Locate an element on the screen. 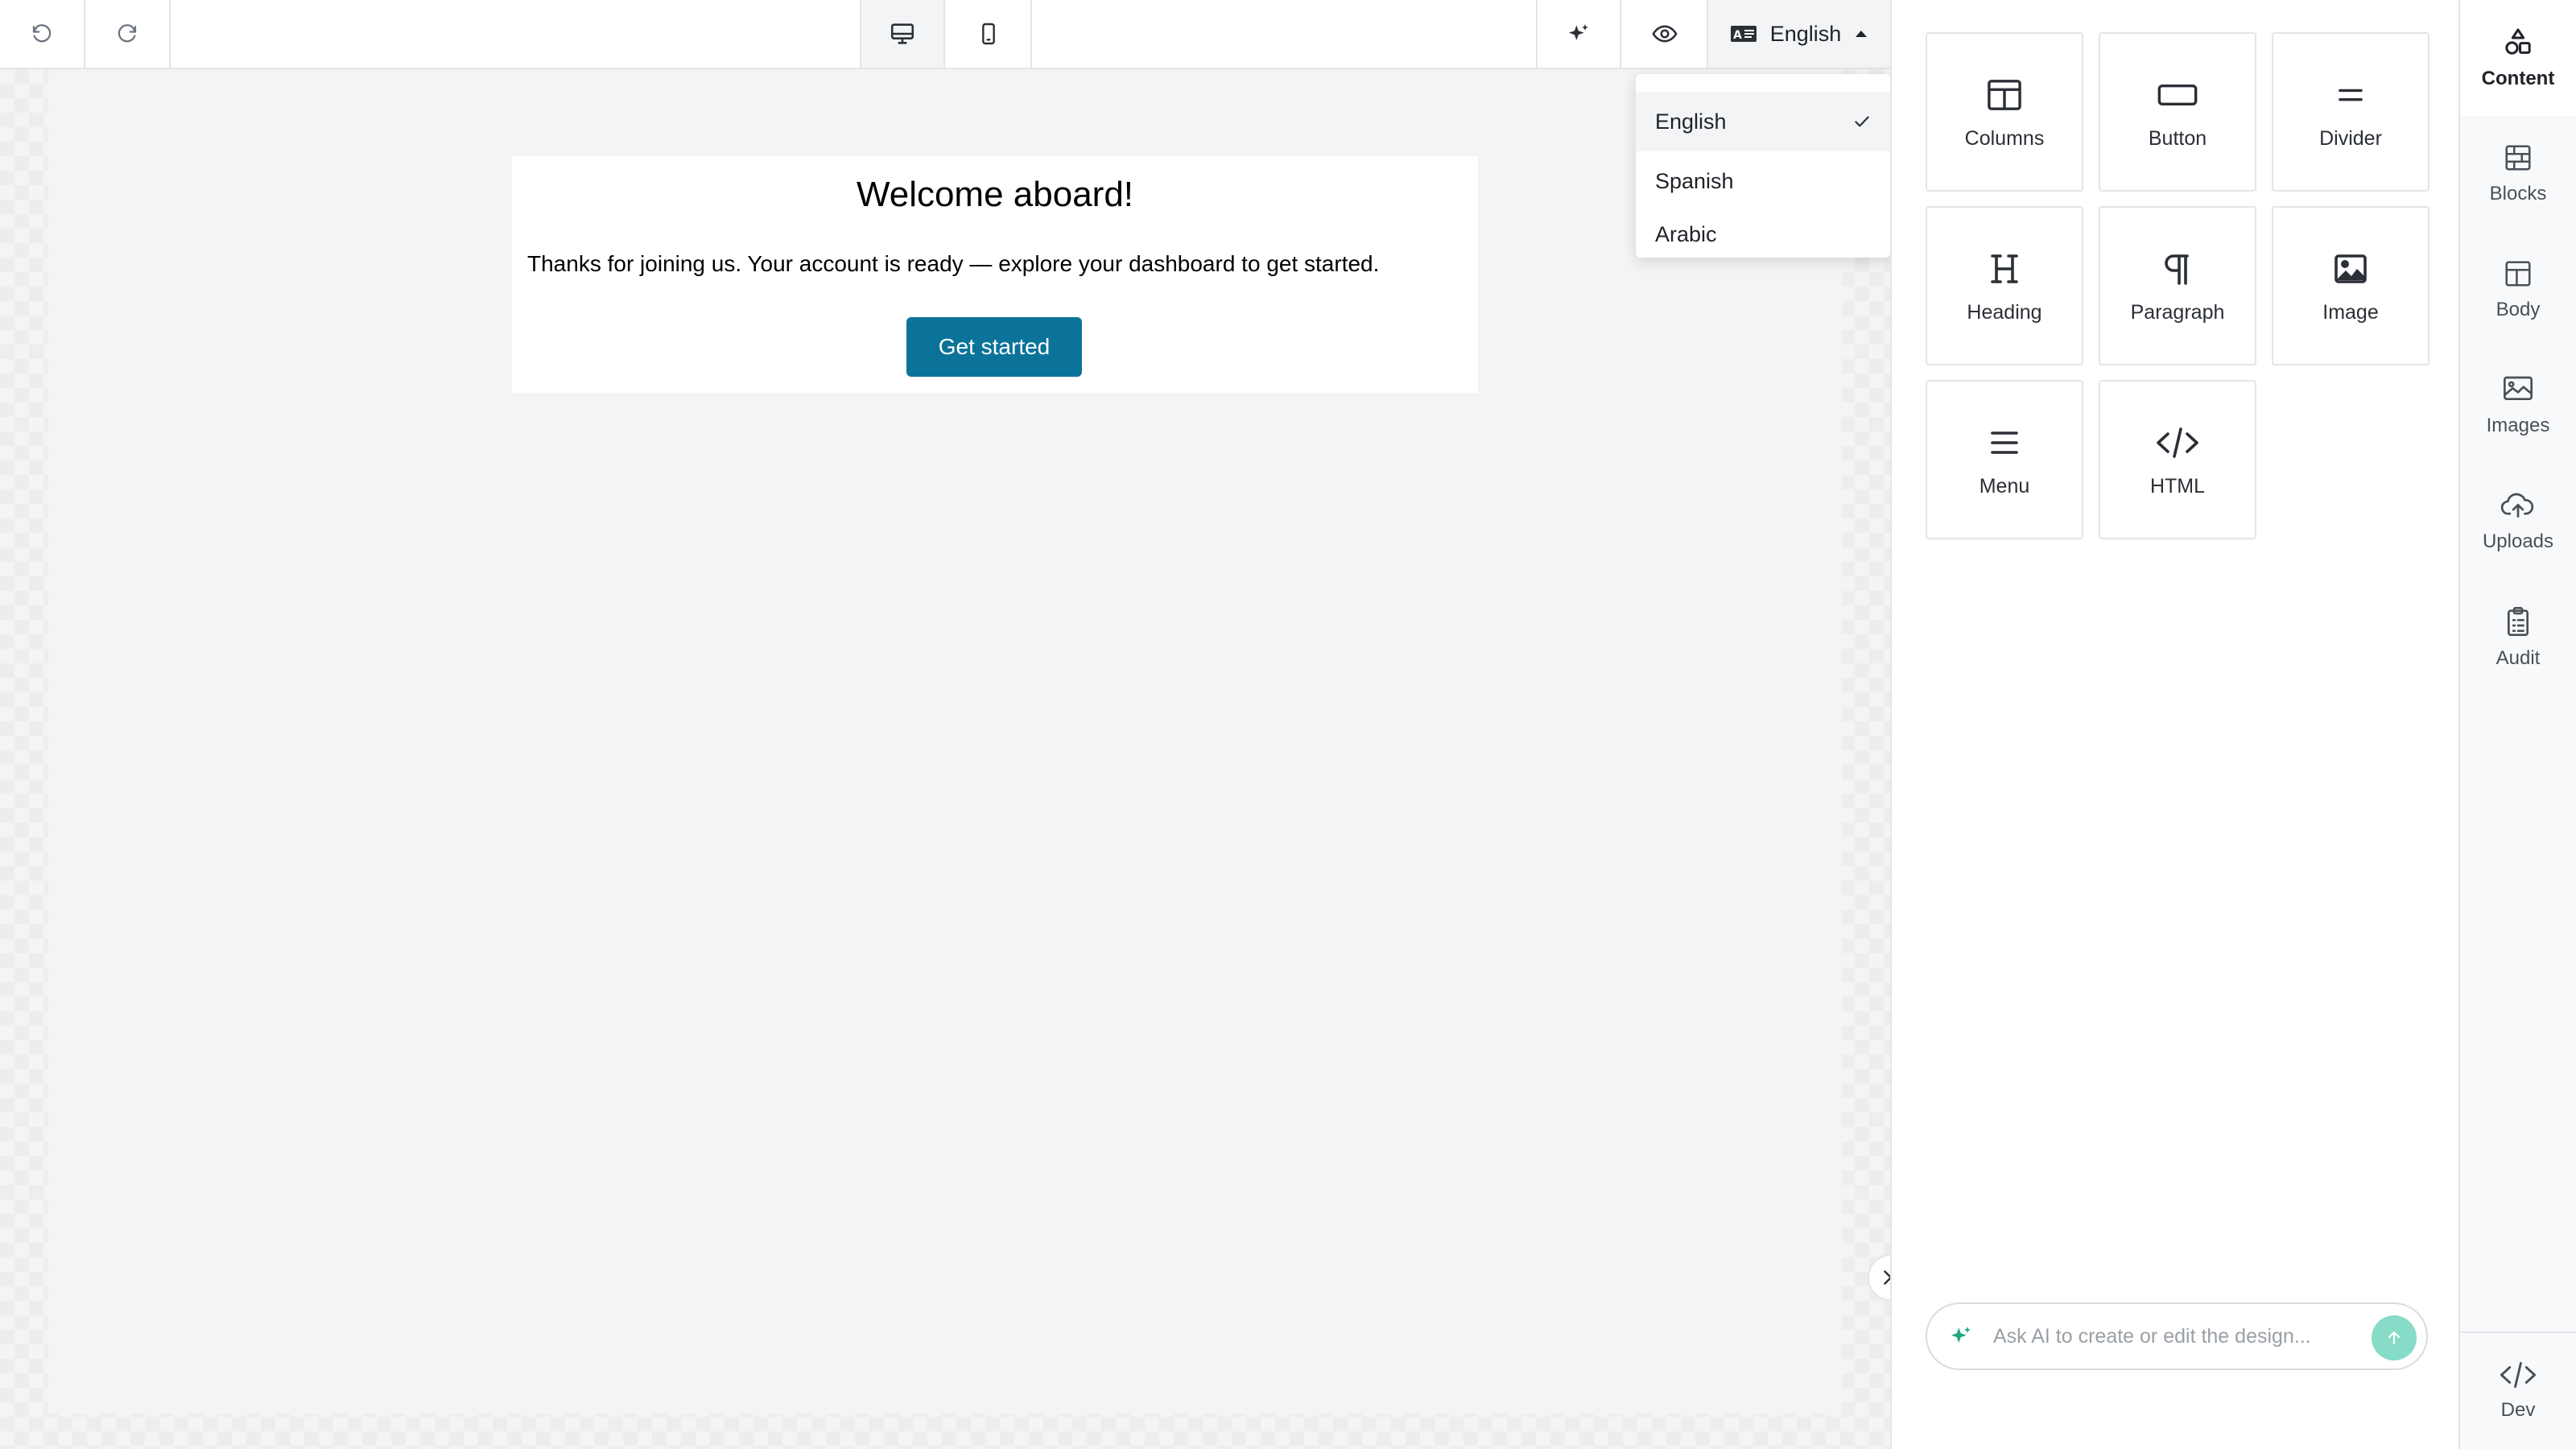 Image resolution: width=2576 pixels, height=1449 pixels. language-option-arabic: Arabic is located at coordinates (1763, 234).